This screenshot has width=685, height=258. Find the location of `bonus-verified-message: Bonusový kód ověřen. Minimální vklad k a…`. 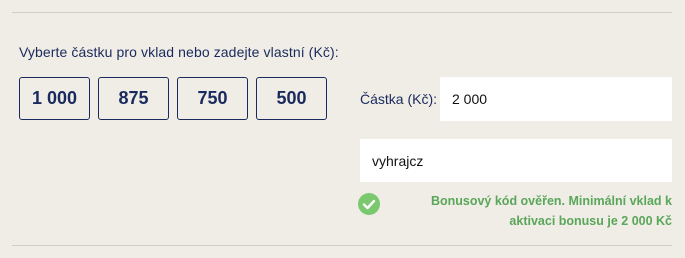

bonus-verified-message: Bonusový kód ověřen. Minimální vklad k a… is located at coordinates (514, 211).